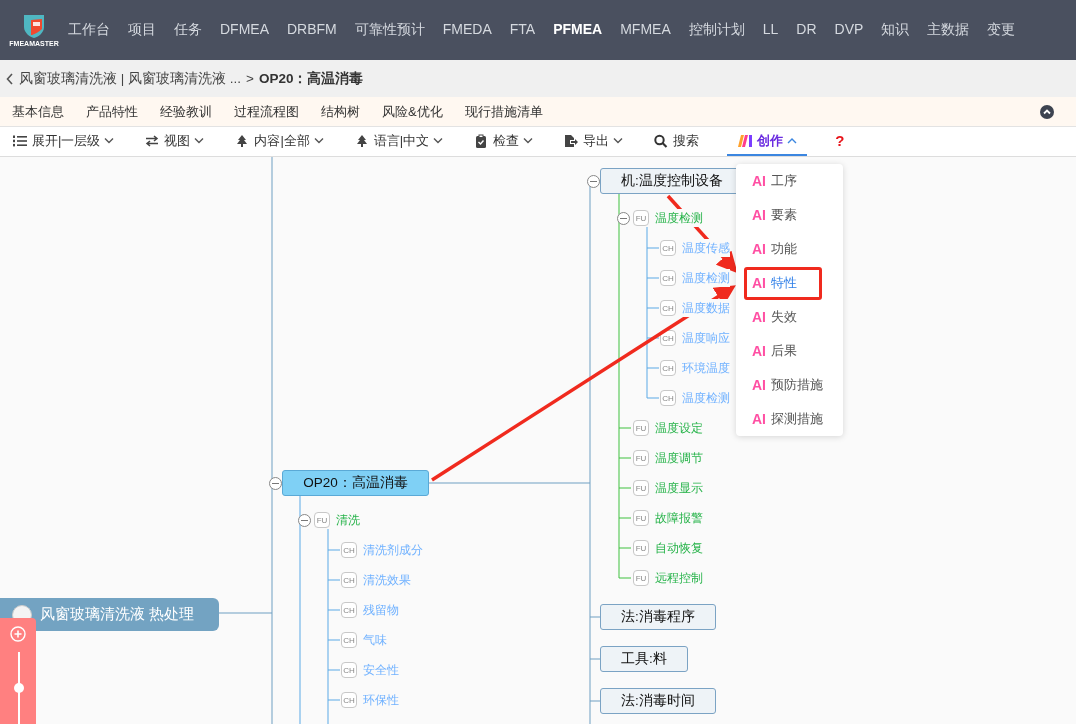 Image resolution: width=1076 pixels, height=724 pixels. I want to click on nav-tab: DVP, so click(849, 30).